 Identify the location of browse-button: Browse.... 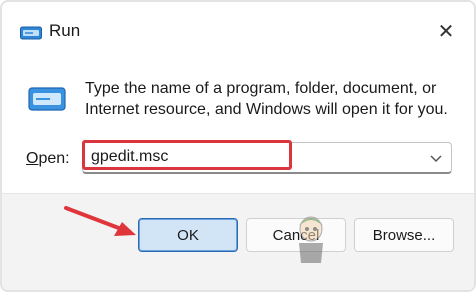
(404, 235).